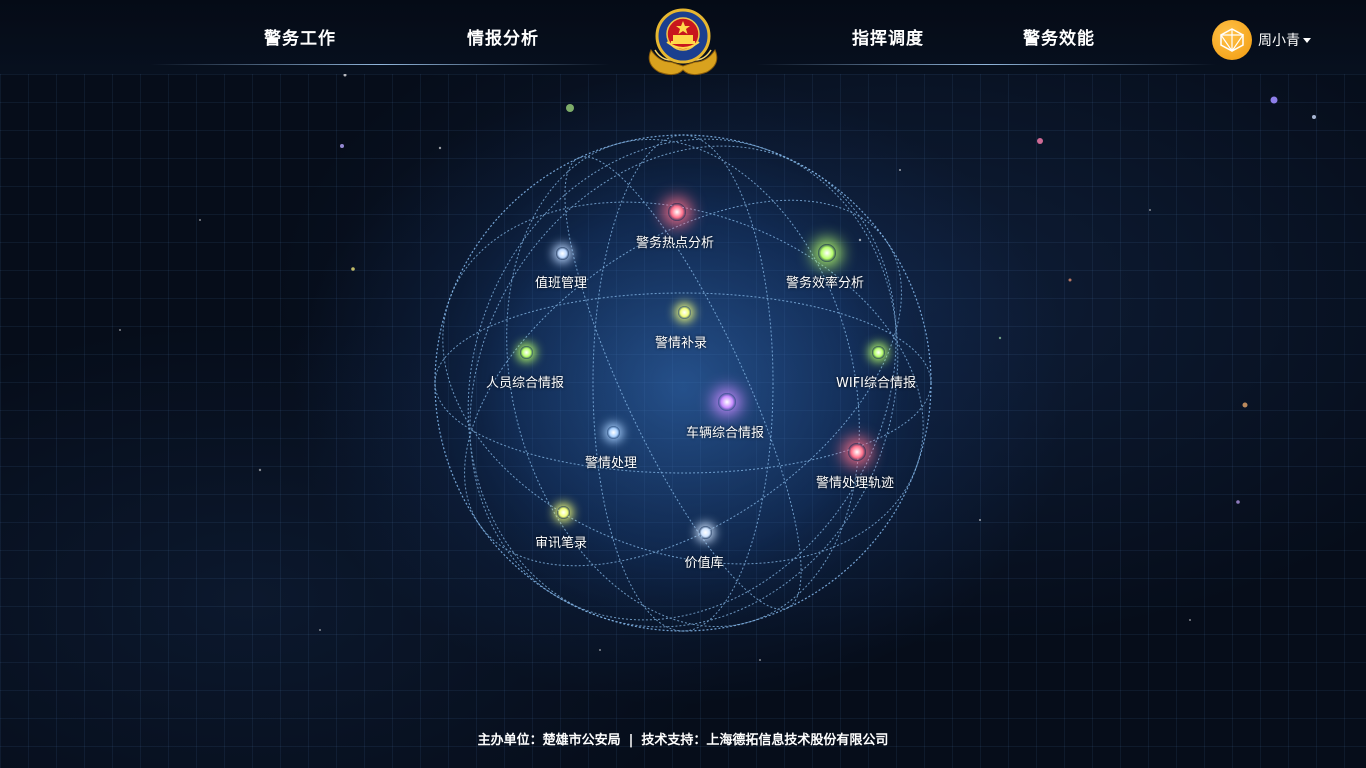 The height and width of the screenshot is (768, 1366). What do you see at coordinates (876, 383) in the screenshot?
I see `node-label: WIFI综合情报` at bounding box center [876, 383].